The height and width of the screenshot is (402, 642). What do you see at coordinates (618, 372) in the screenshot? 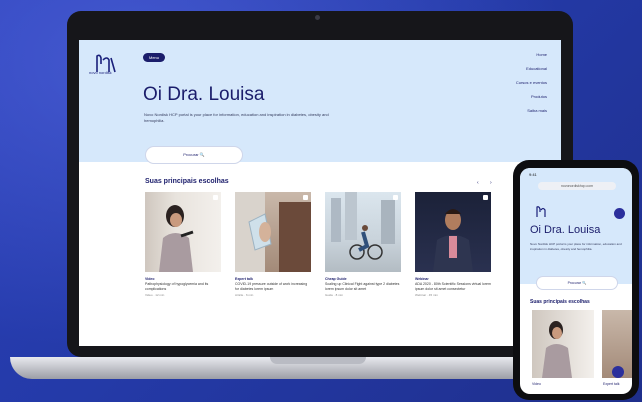
I see `chat-icon` at bounding box center [618, 372].